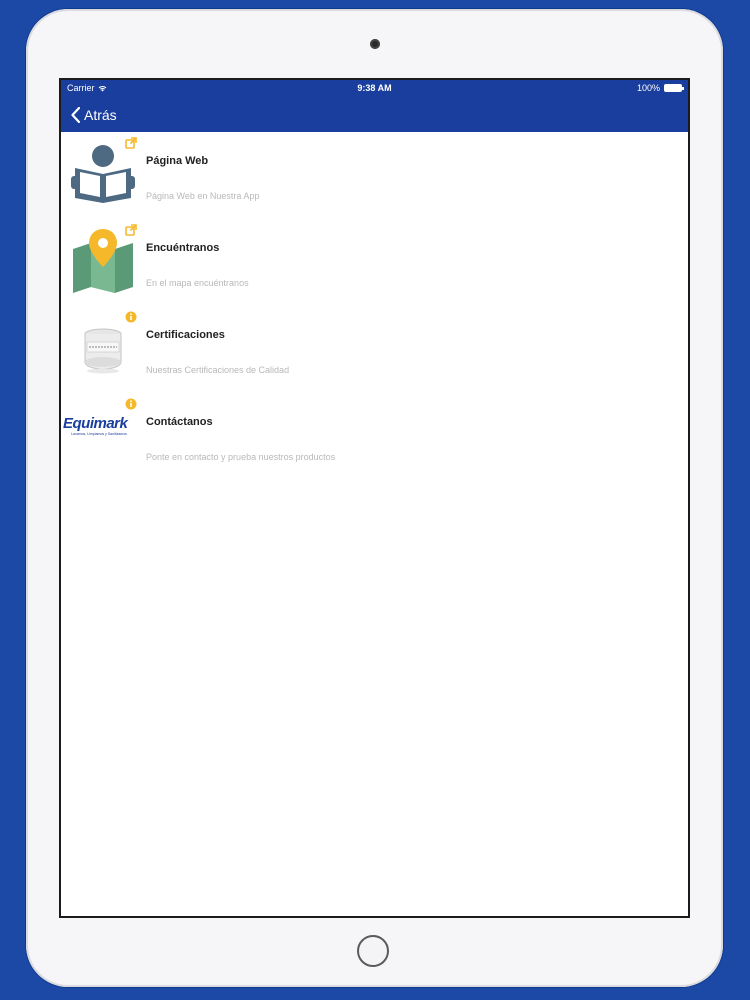 The width and height of the screenshot is (750, 1000). Describe the element at coordinates (183, 248) in the screenshot. I see `item-title: Encuéntranos` at that location.